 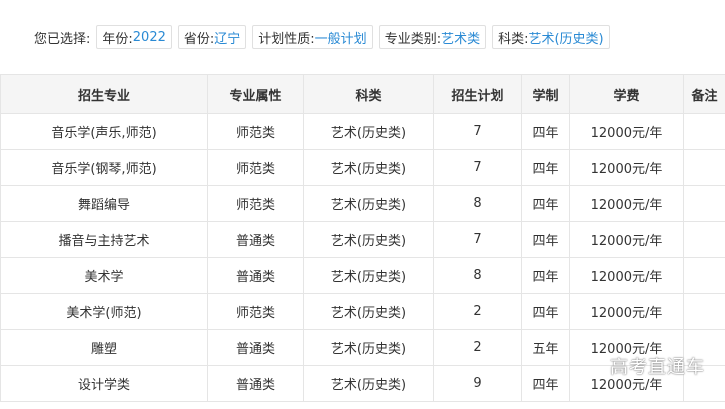 What do you see at coordinates (657, 367) in the screenshot?
I see `watermark-logo: 高考直通车` at bounding box center [657, 367].